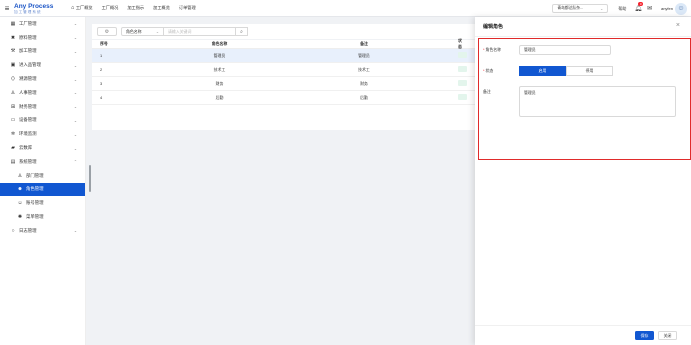 The height and width of the screenshot is (345, 691). What do you see at coordinates (622, 9) in the screenshot?
I see `help-link: 帮助` at bounding box center [622, 9].